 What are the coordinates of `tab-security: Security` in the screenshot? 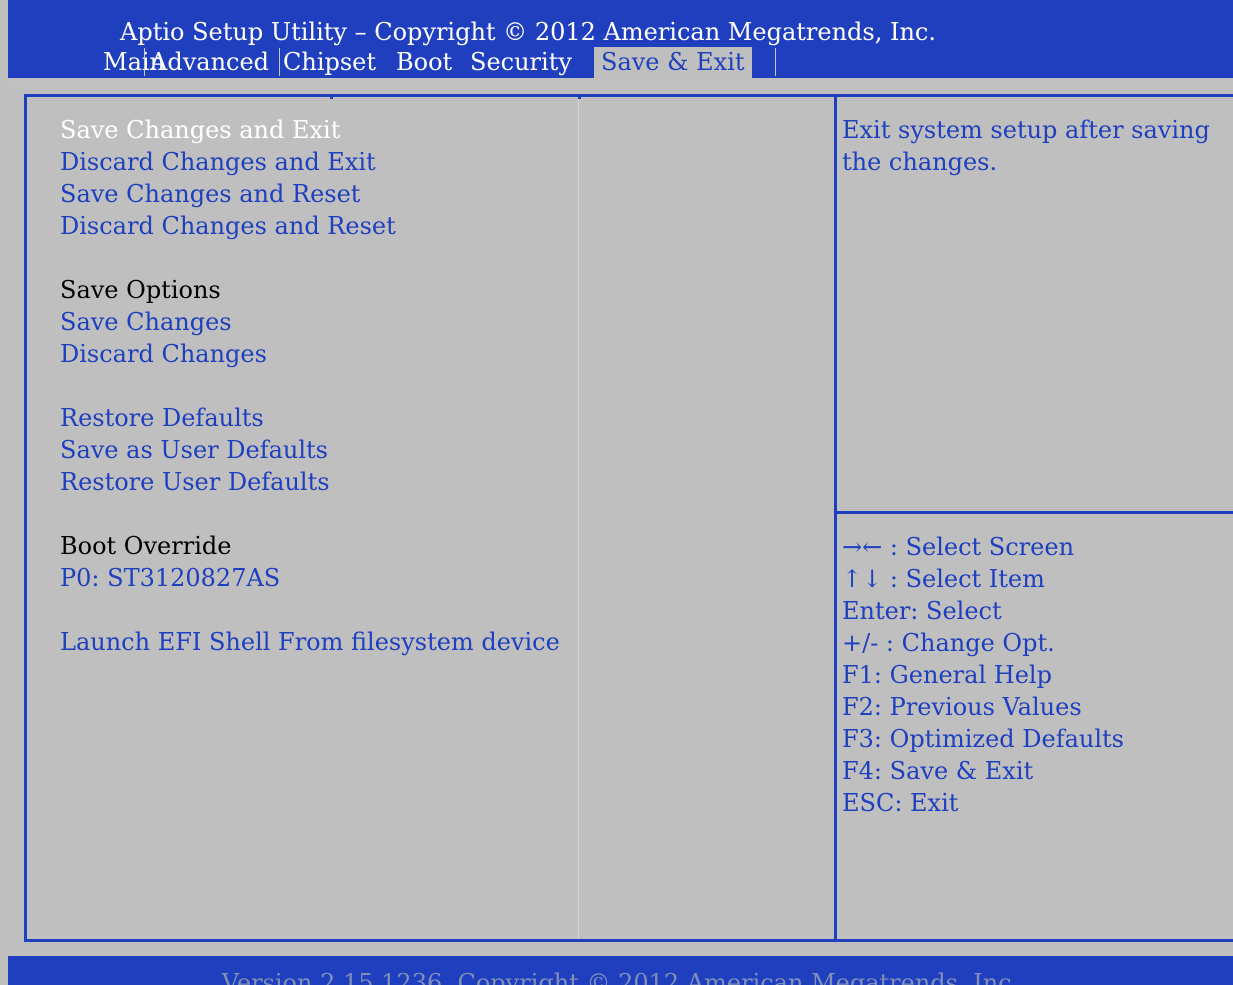 It's located at (521, 62).